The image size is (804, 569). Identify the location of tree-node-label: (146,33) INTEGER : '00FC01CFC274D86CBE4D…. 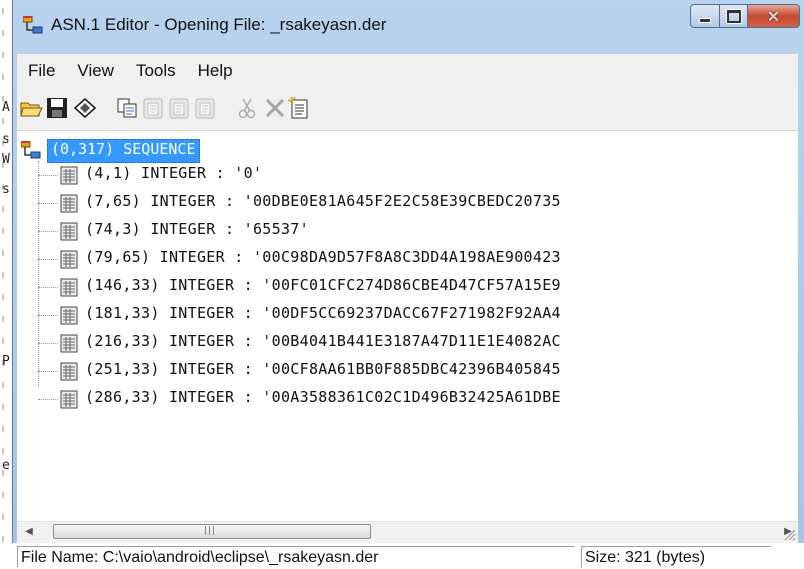
(323, 285).